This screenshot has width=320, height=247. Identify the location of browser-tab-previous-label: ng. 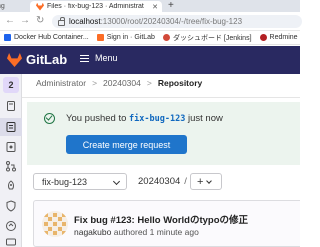
(2, 6).